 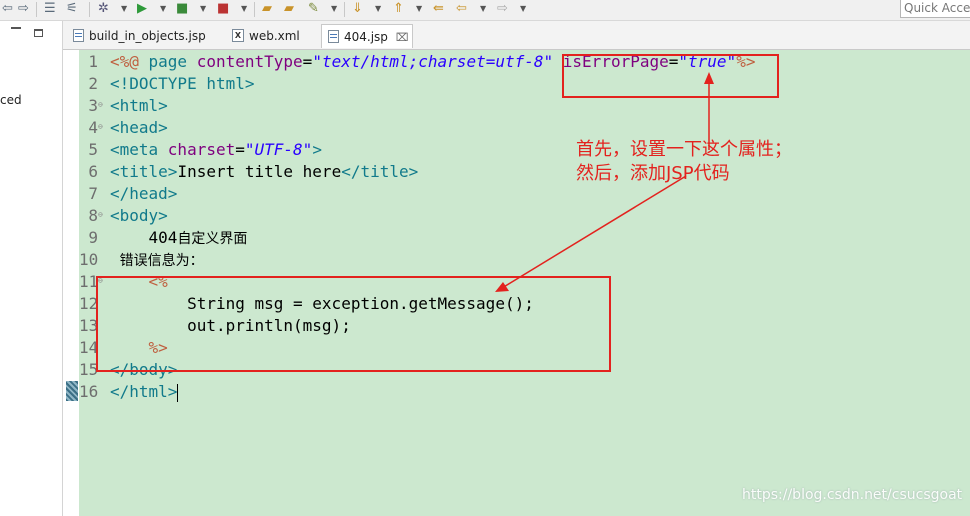 What do you see at coordinates (502, 287) in the screenshot?
I see `arrowhead-down-left` at bounding box center [502, 287].